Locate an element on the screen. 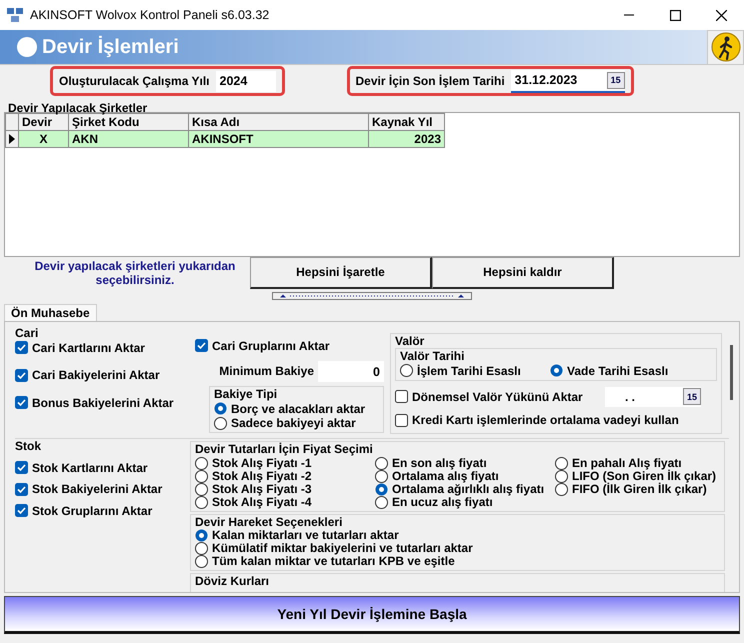 Image resolution: width=744 pixels, height=643 pixels. radio-label: Borç ve alacakları aktar is located at coordinates (298, 409).